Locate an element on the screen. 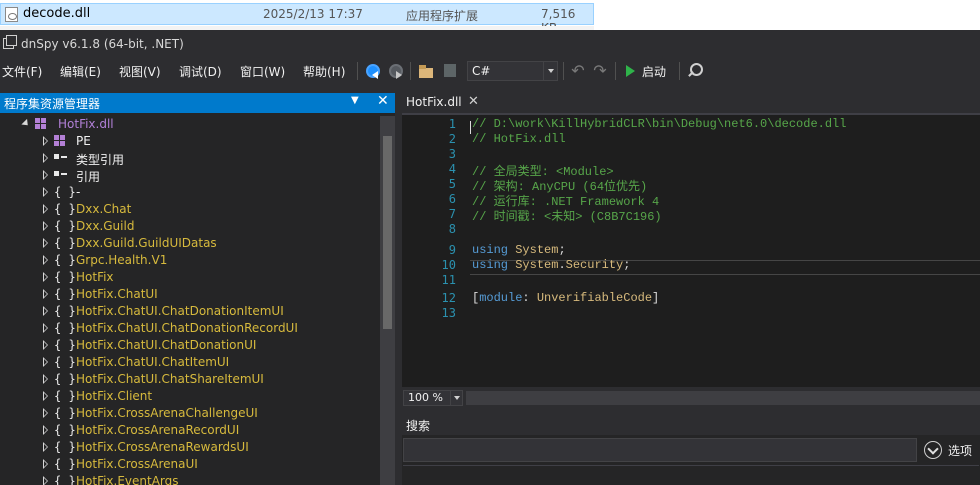 The width and height of the screenshot is (980, 485). tree-node: { } HotFix.ChatUI.ChatDonationUI is located at coordinates (190, 345).